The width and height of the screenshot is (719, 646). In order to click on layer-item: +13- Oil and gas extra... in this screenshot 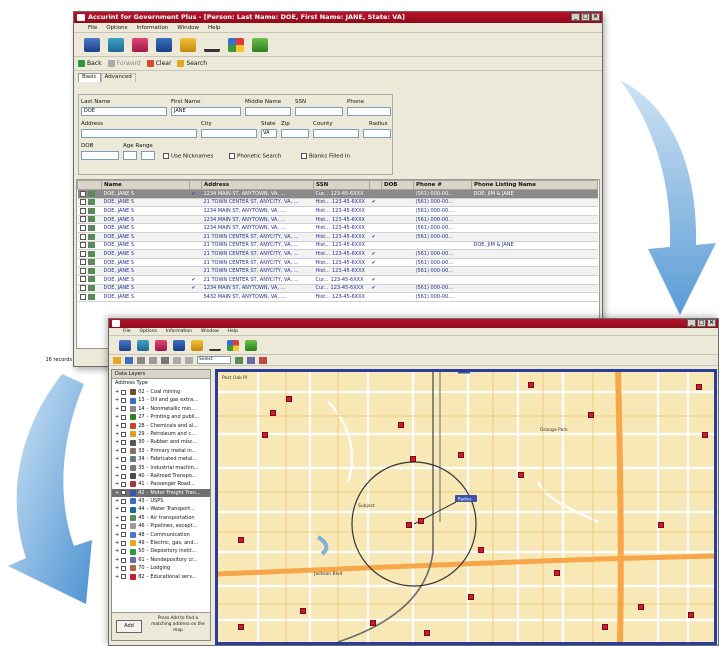, I will do `click(161, 400)`.